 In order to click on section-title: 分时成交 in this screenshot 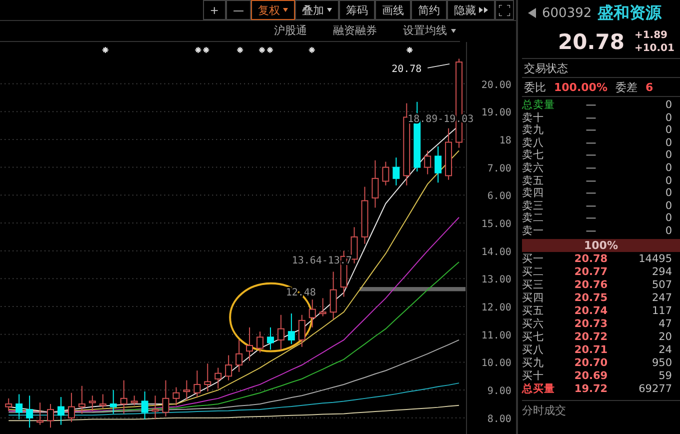, I will do `click(601, 409)`.